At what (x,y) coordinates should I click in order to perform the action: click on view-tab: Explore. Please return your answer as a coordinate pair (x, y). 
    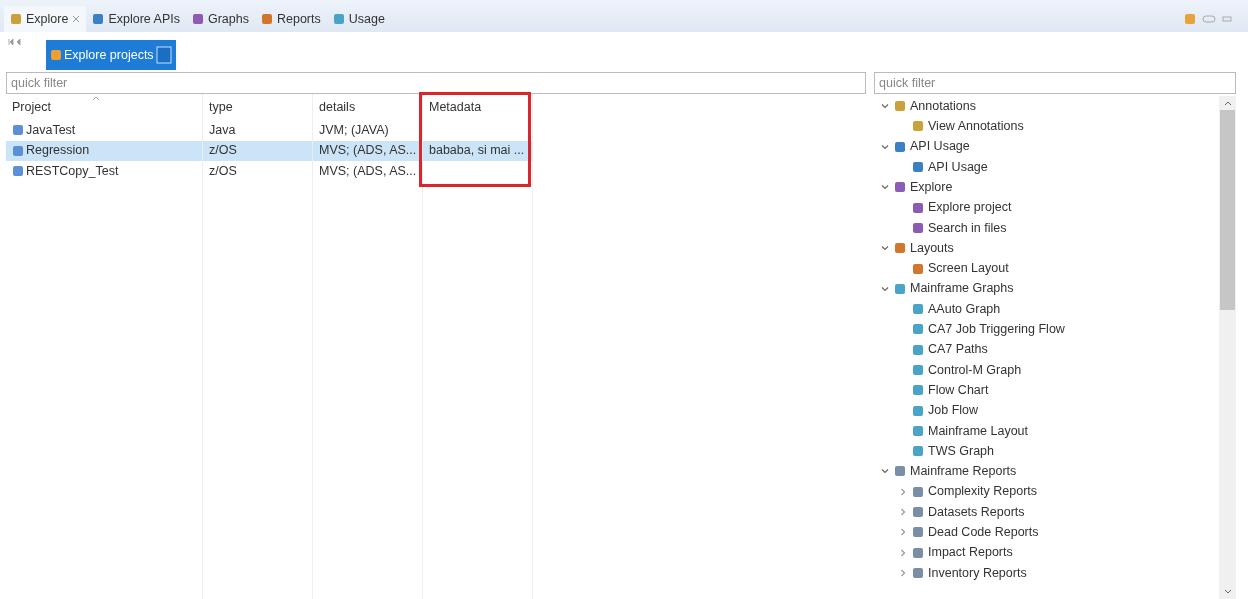
    Looking at the image, I should click on (45, 19).